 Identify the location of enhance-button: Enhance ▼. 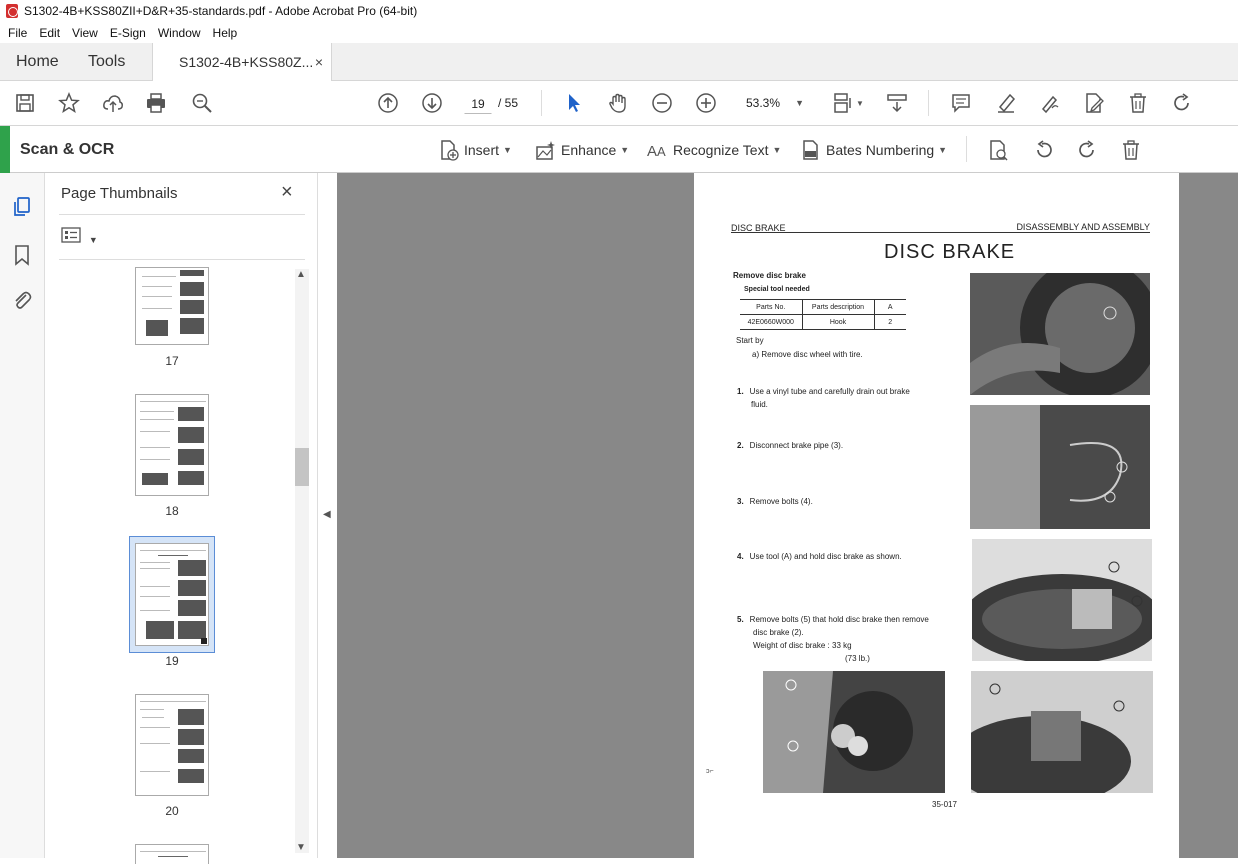
(582, 150).